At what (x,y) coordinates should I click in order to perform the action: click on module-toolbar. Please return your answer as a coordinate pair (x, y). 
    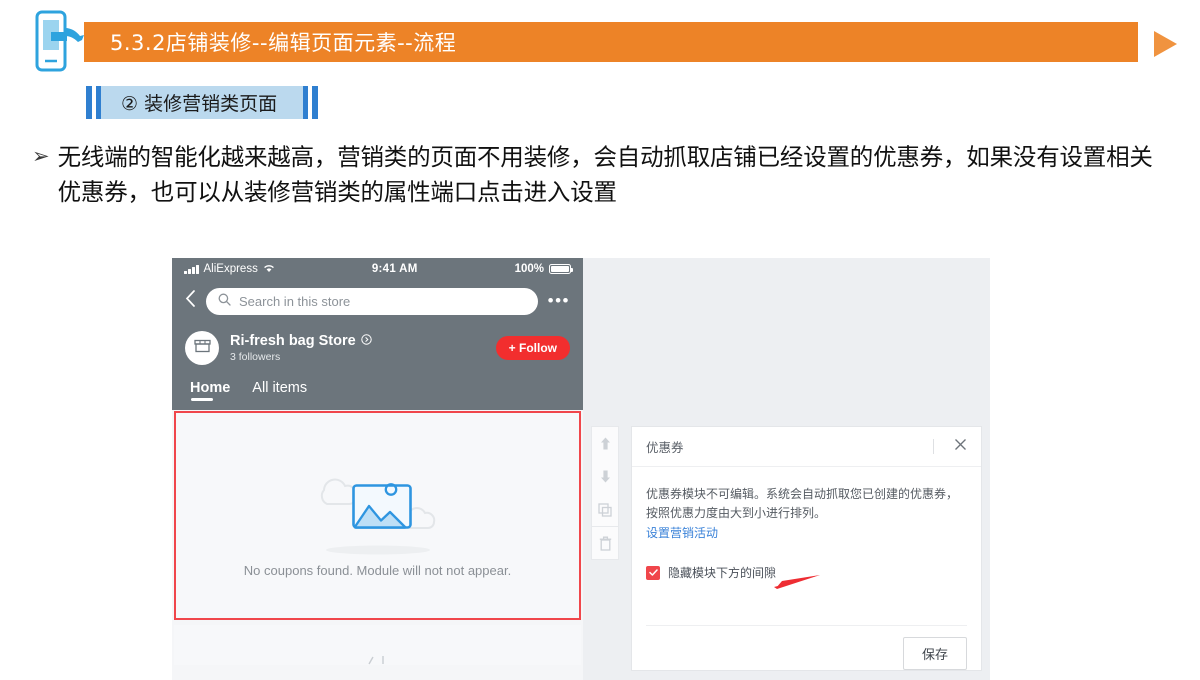
    Looking at the image, I should click on (605, 493).